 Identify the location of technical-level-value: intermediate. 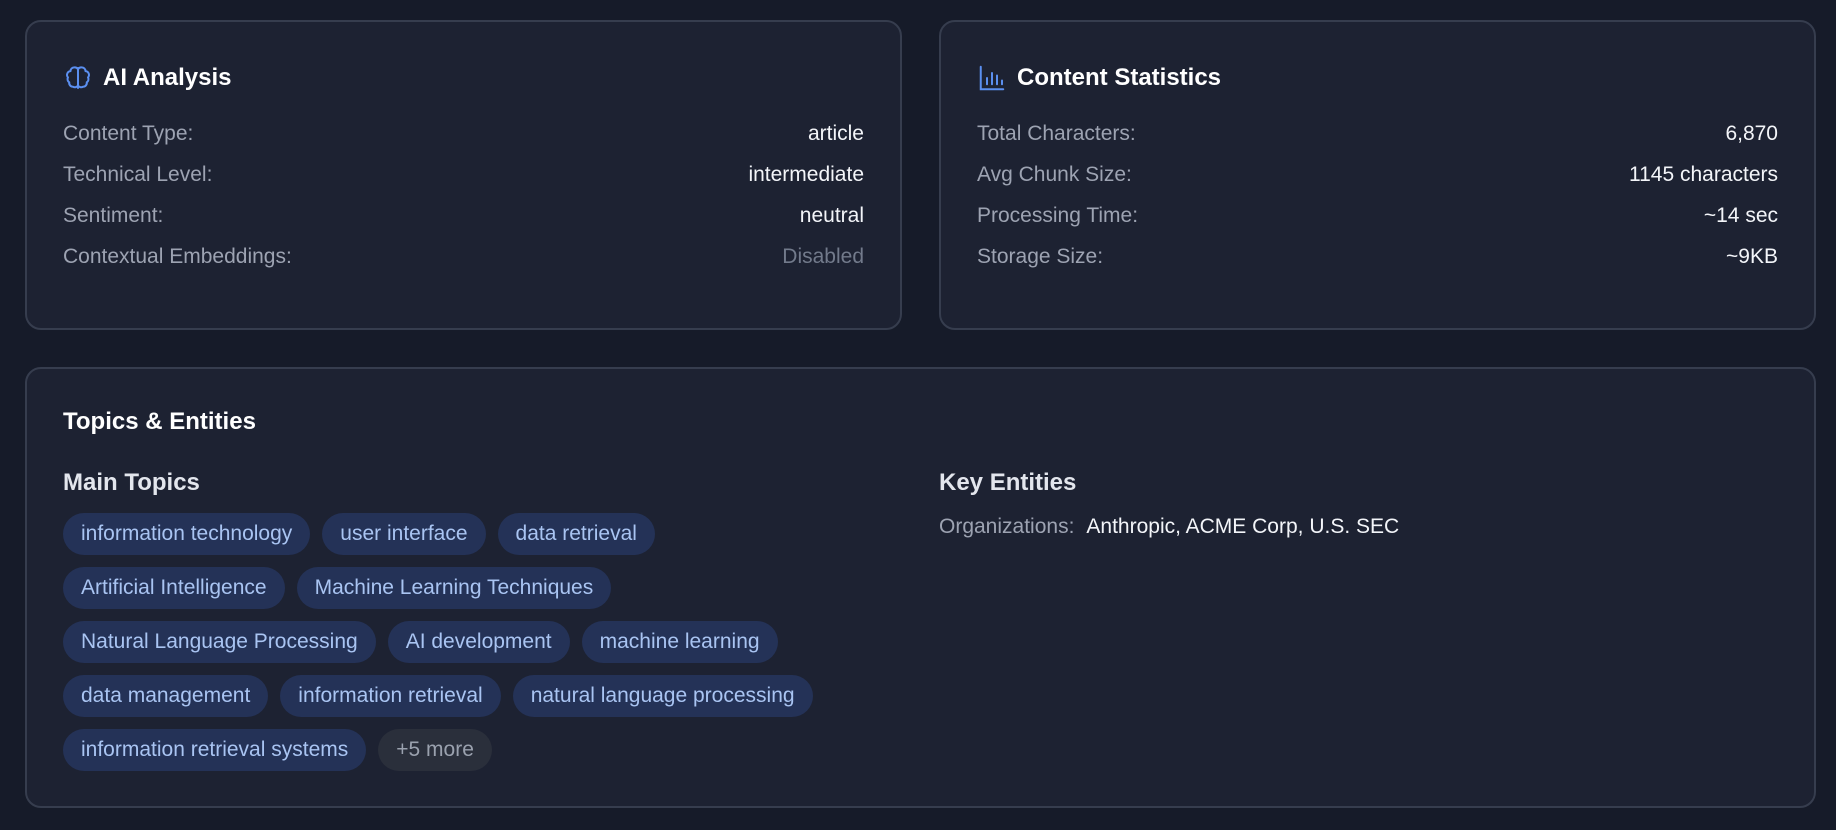
(806, 174).